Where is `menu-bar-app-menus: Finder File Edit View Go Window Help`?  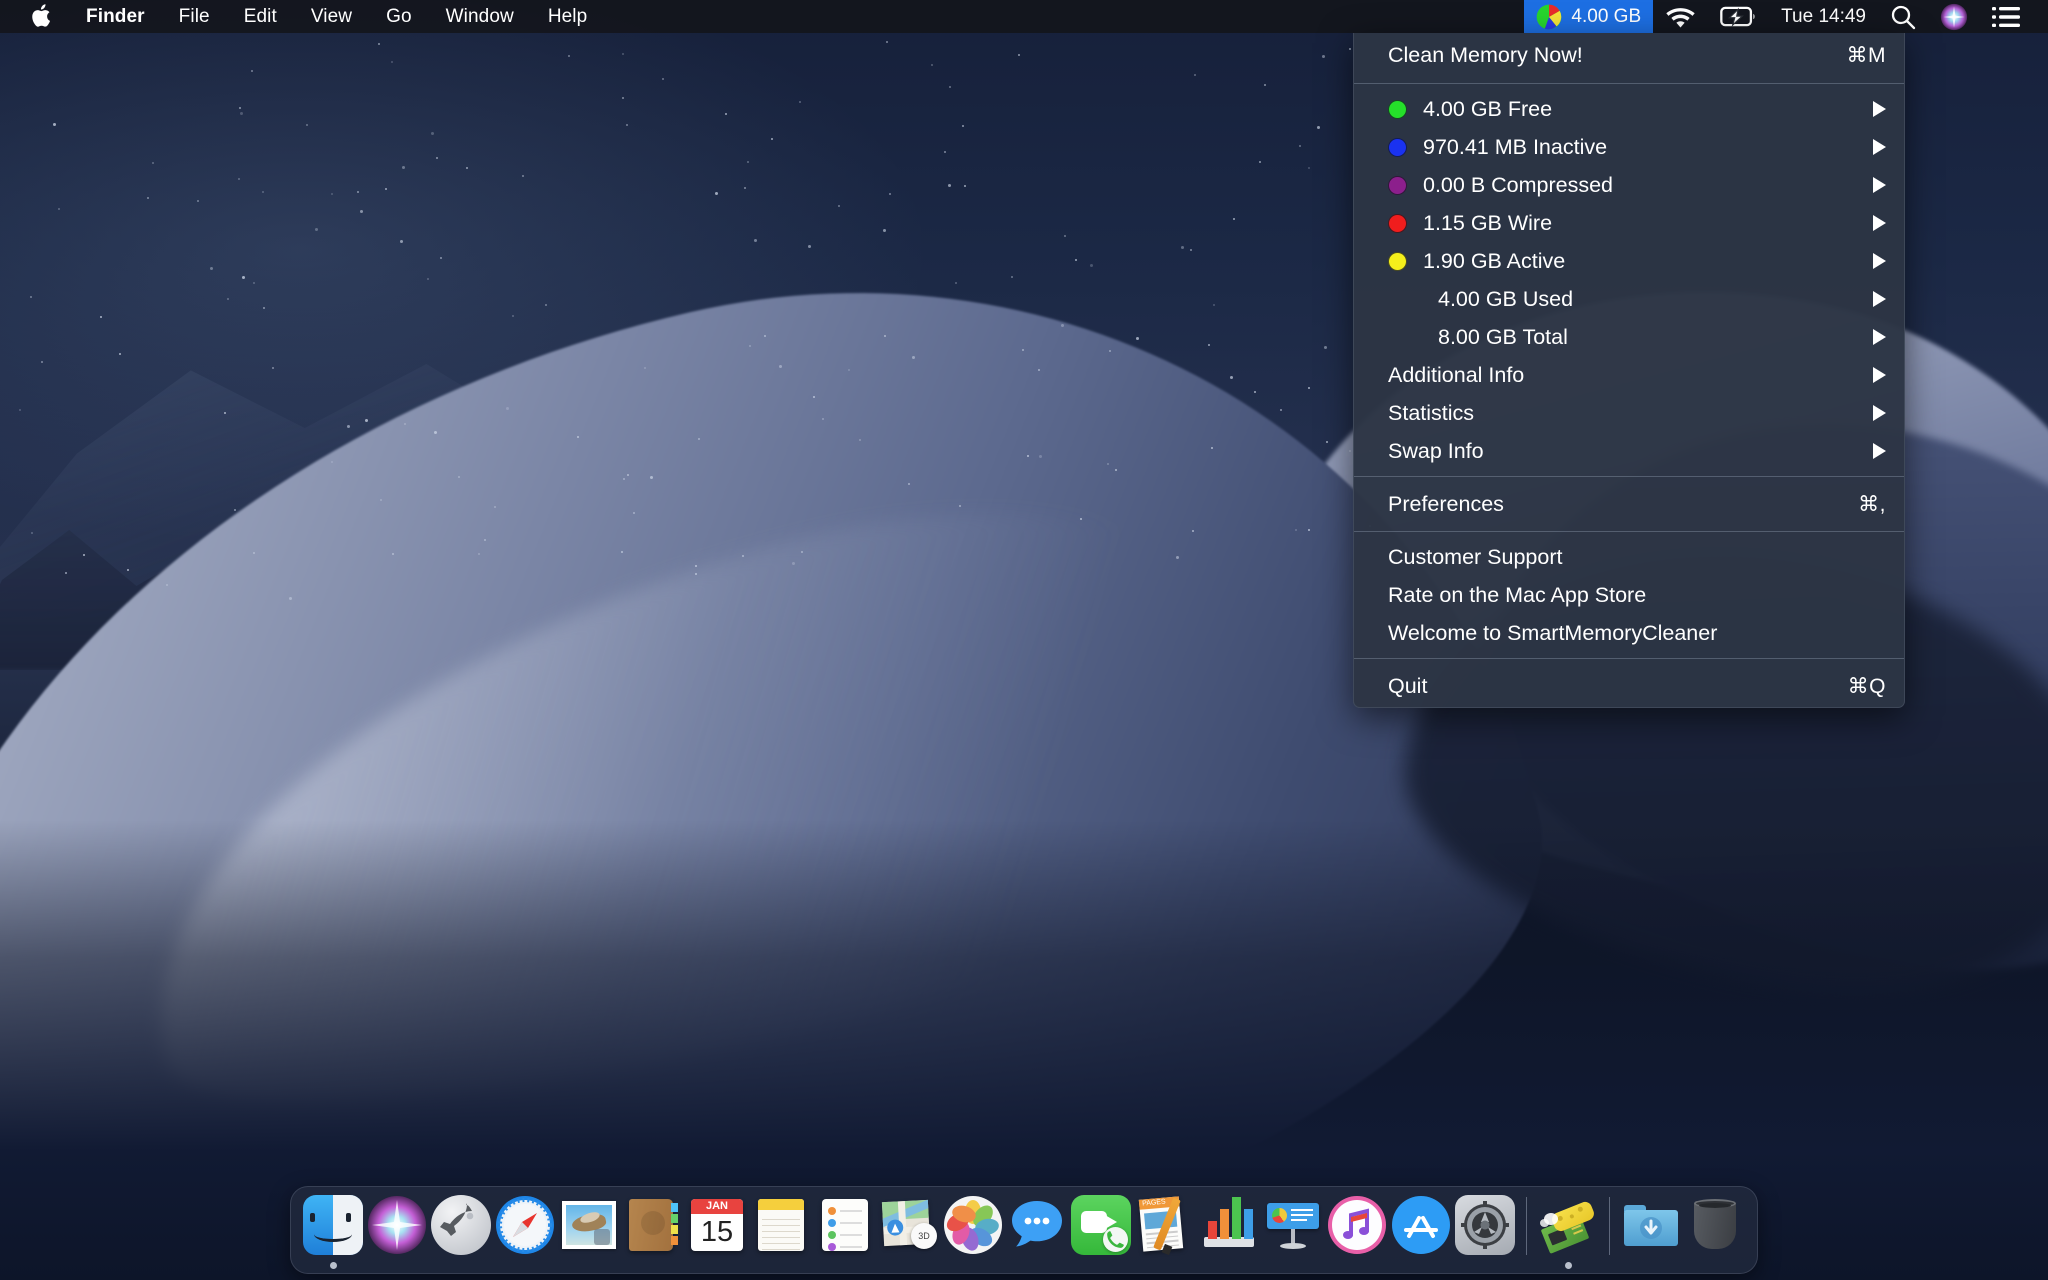
menu-bar-app-menus: Finder File Edit View Go Window Help is located at coordinates (302, 16).